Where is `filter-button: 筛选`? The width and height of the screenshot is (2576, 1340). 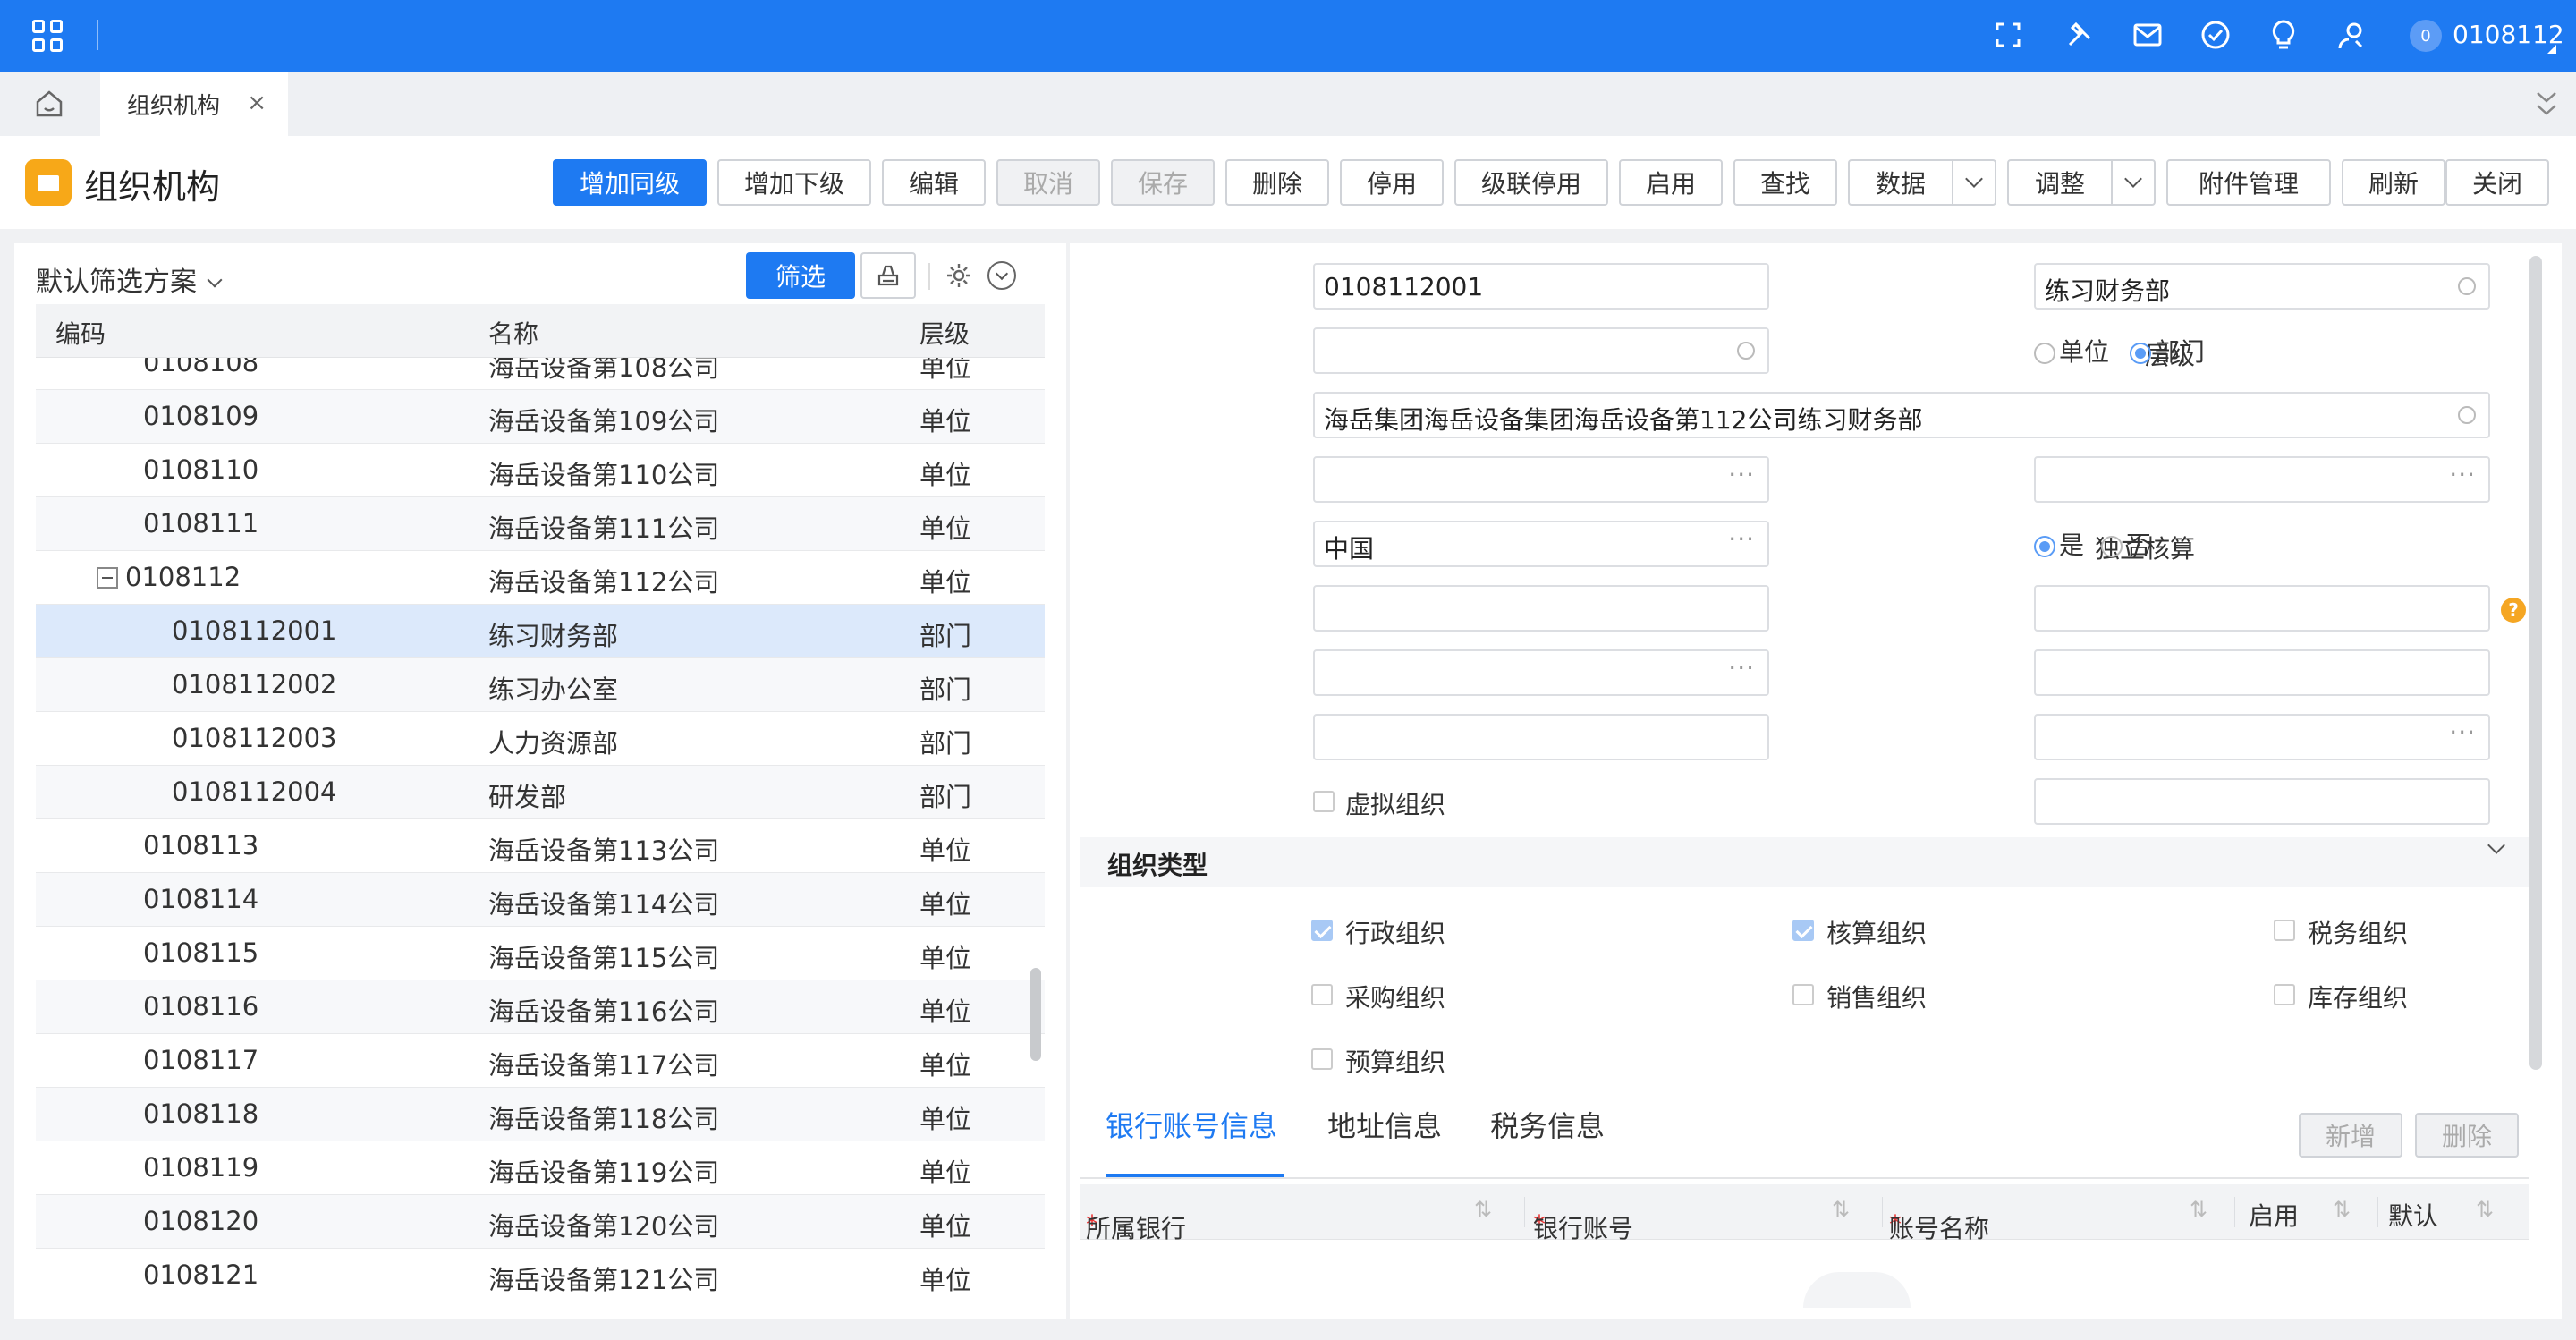
filter-button: 筛选 is located at coordinates (800, 275).